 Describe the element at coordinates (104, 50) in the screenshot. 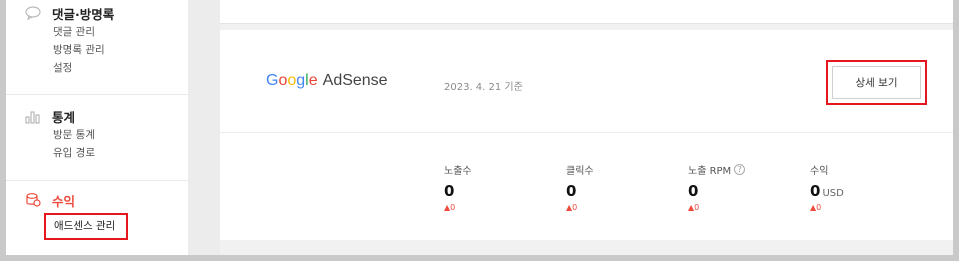

I see `sidebar-item-manage-guestbook: 방명록 관리` at that location.